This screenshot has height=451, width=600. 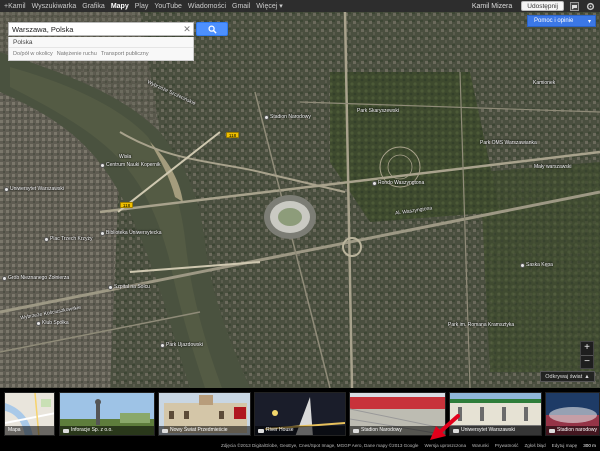 I want to click on filmstrip-thumb-6: Stadion narodowy, so click(x=572, y=414).